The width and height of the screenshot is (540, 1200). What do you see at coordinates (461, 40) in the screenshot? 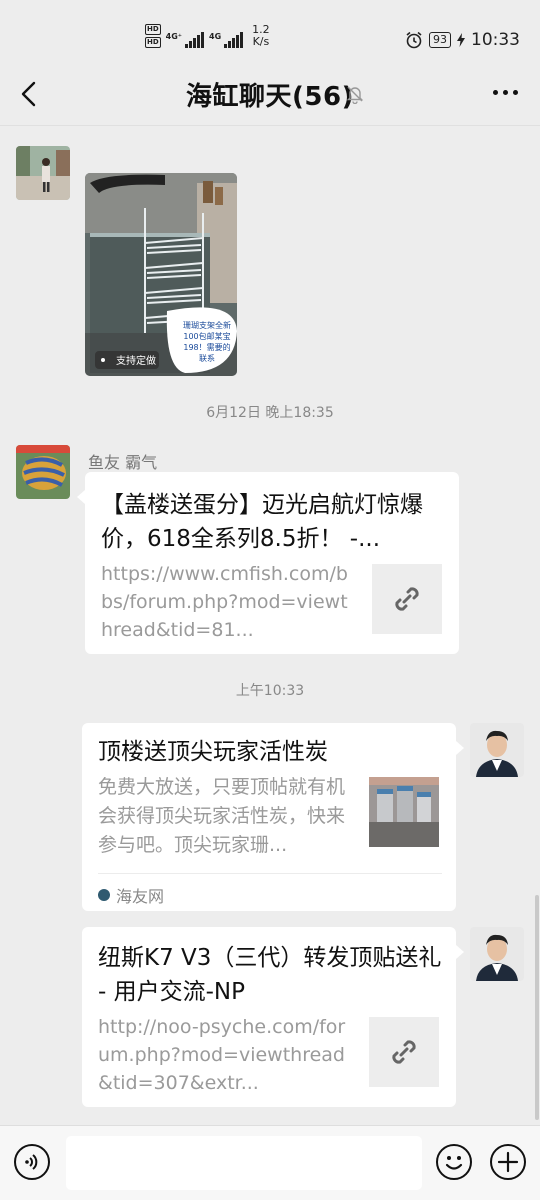
I see `charging-icon` at bounding box center [461, 40].